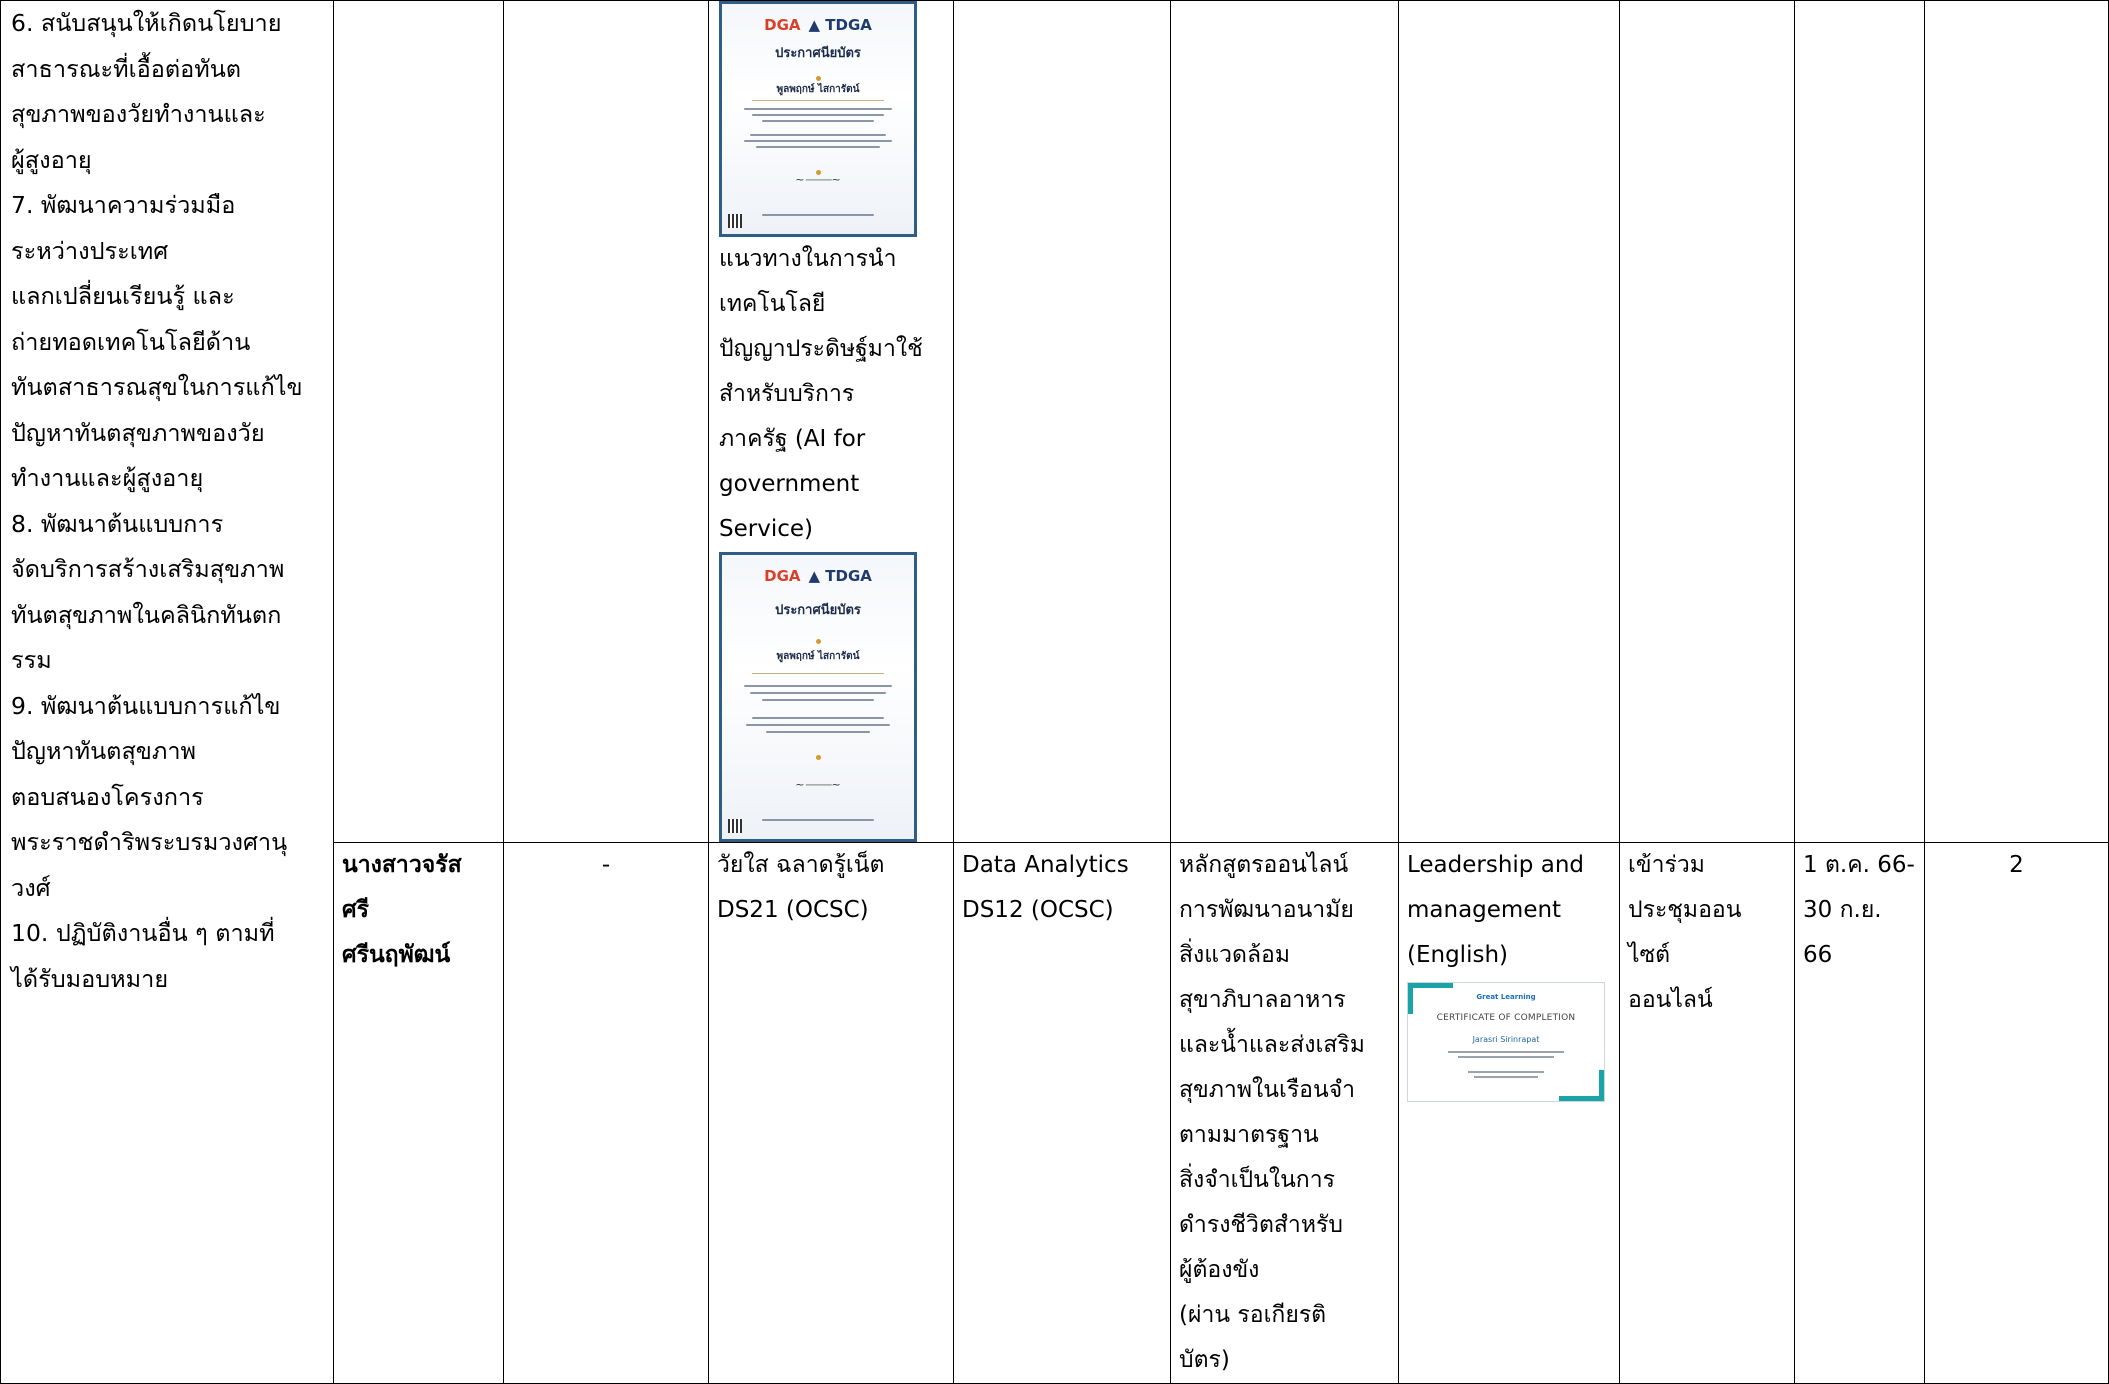  Describe the element at coordinates (123, 296) in the screenshot. I see `text-line: แลกเปลี่ยนเรียนรู้ และ` at that location.